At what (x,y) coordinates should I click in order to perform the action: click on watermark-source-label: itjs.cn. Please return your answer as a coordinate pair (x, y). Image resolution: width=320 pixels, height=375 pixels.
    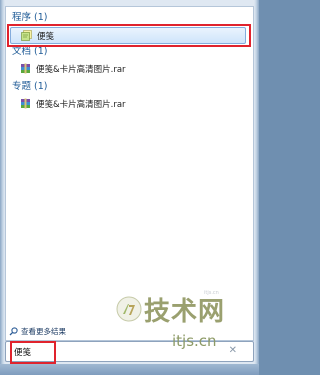
    Looking at the image, I should click on (211, 293).